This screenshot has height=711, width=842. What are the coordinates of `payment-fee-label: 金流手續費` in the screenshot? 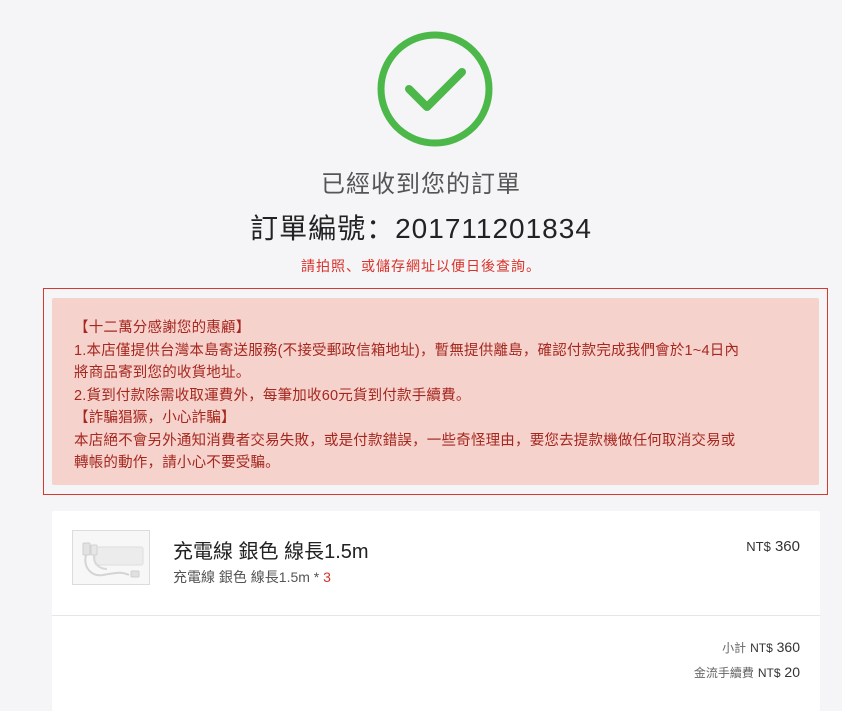 It's located at (723, 673).